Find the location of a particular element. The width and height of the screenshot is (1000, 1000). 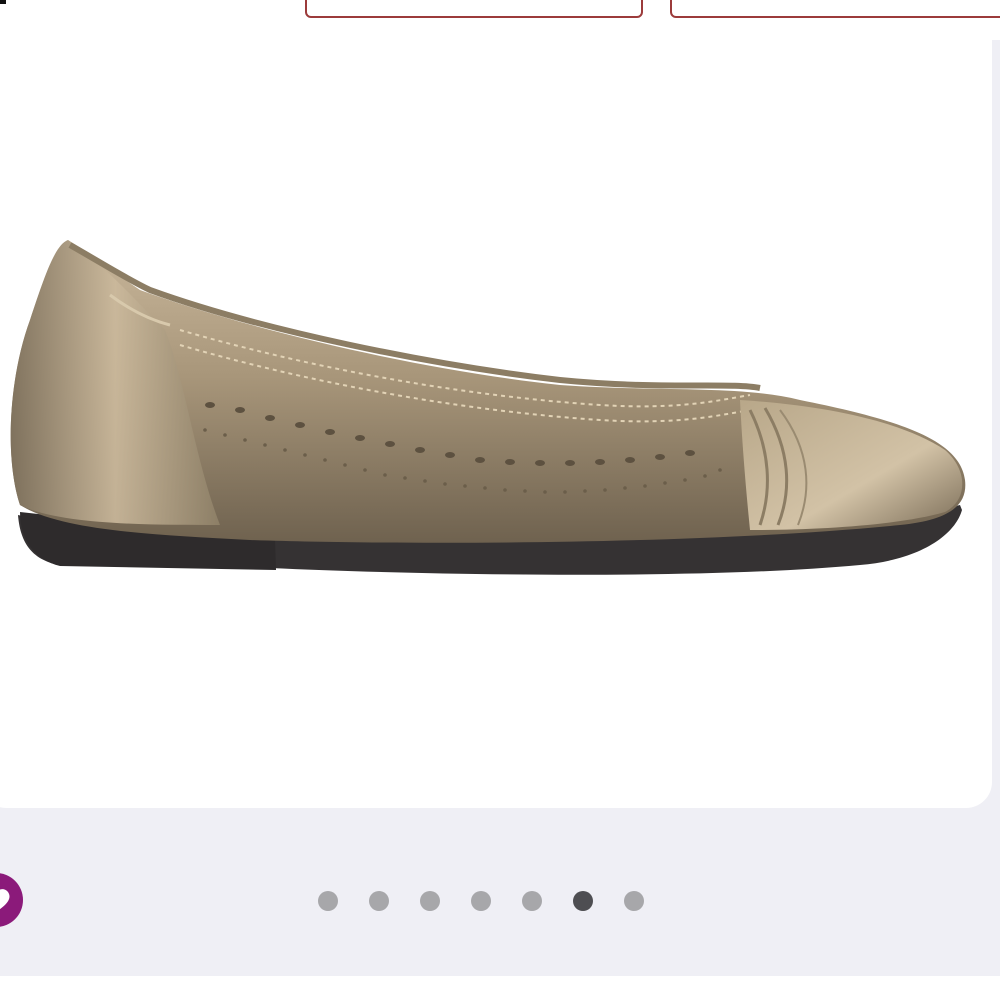

favorite-button is located at coordinates (14, 900).